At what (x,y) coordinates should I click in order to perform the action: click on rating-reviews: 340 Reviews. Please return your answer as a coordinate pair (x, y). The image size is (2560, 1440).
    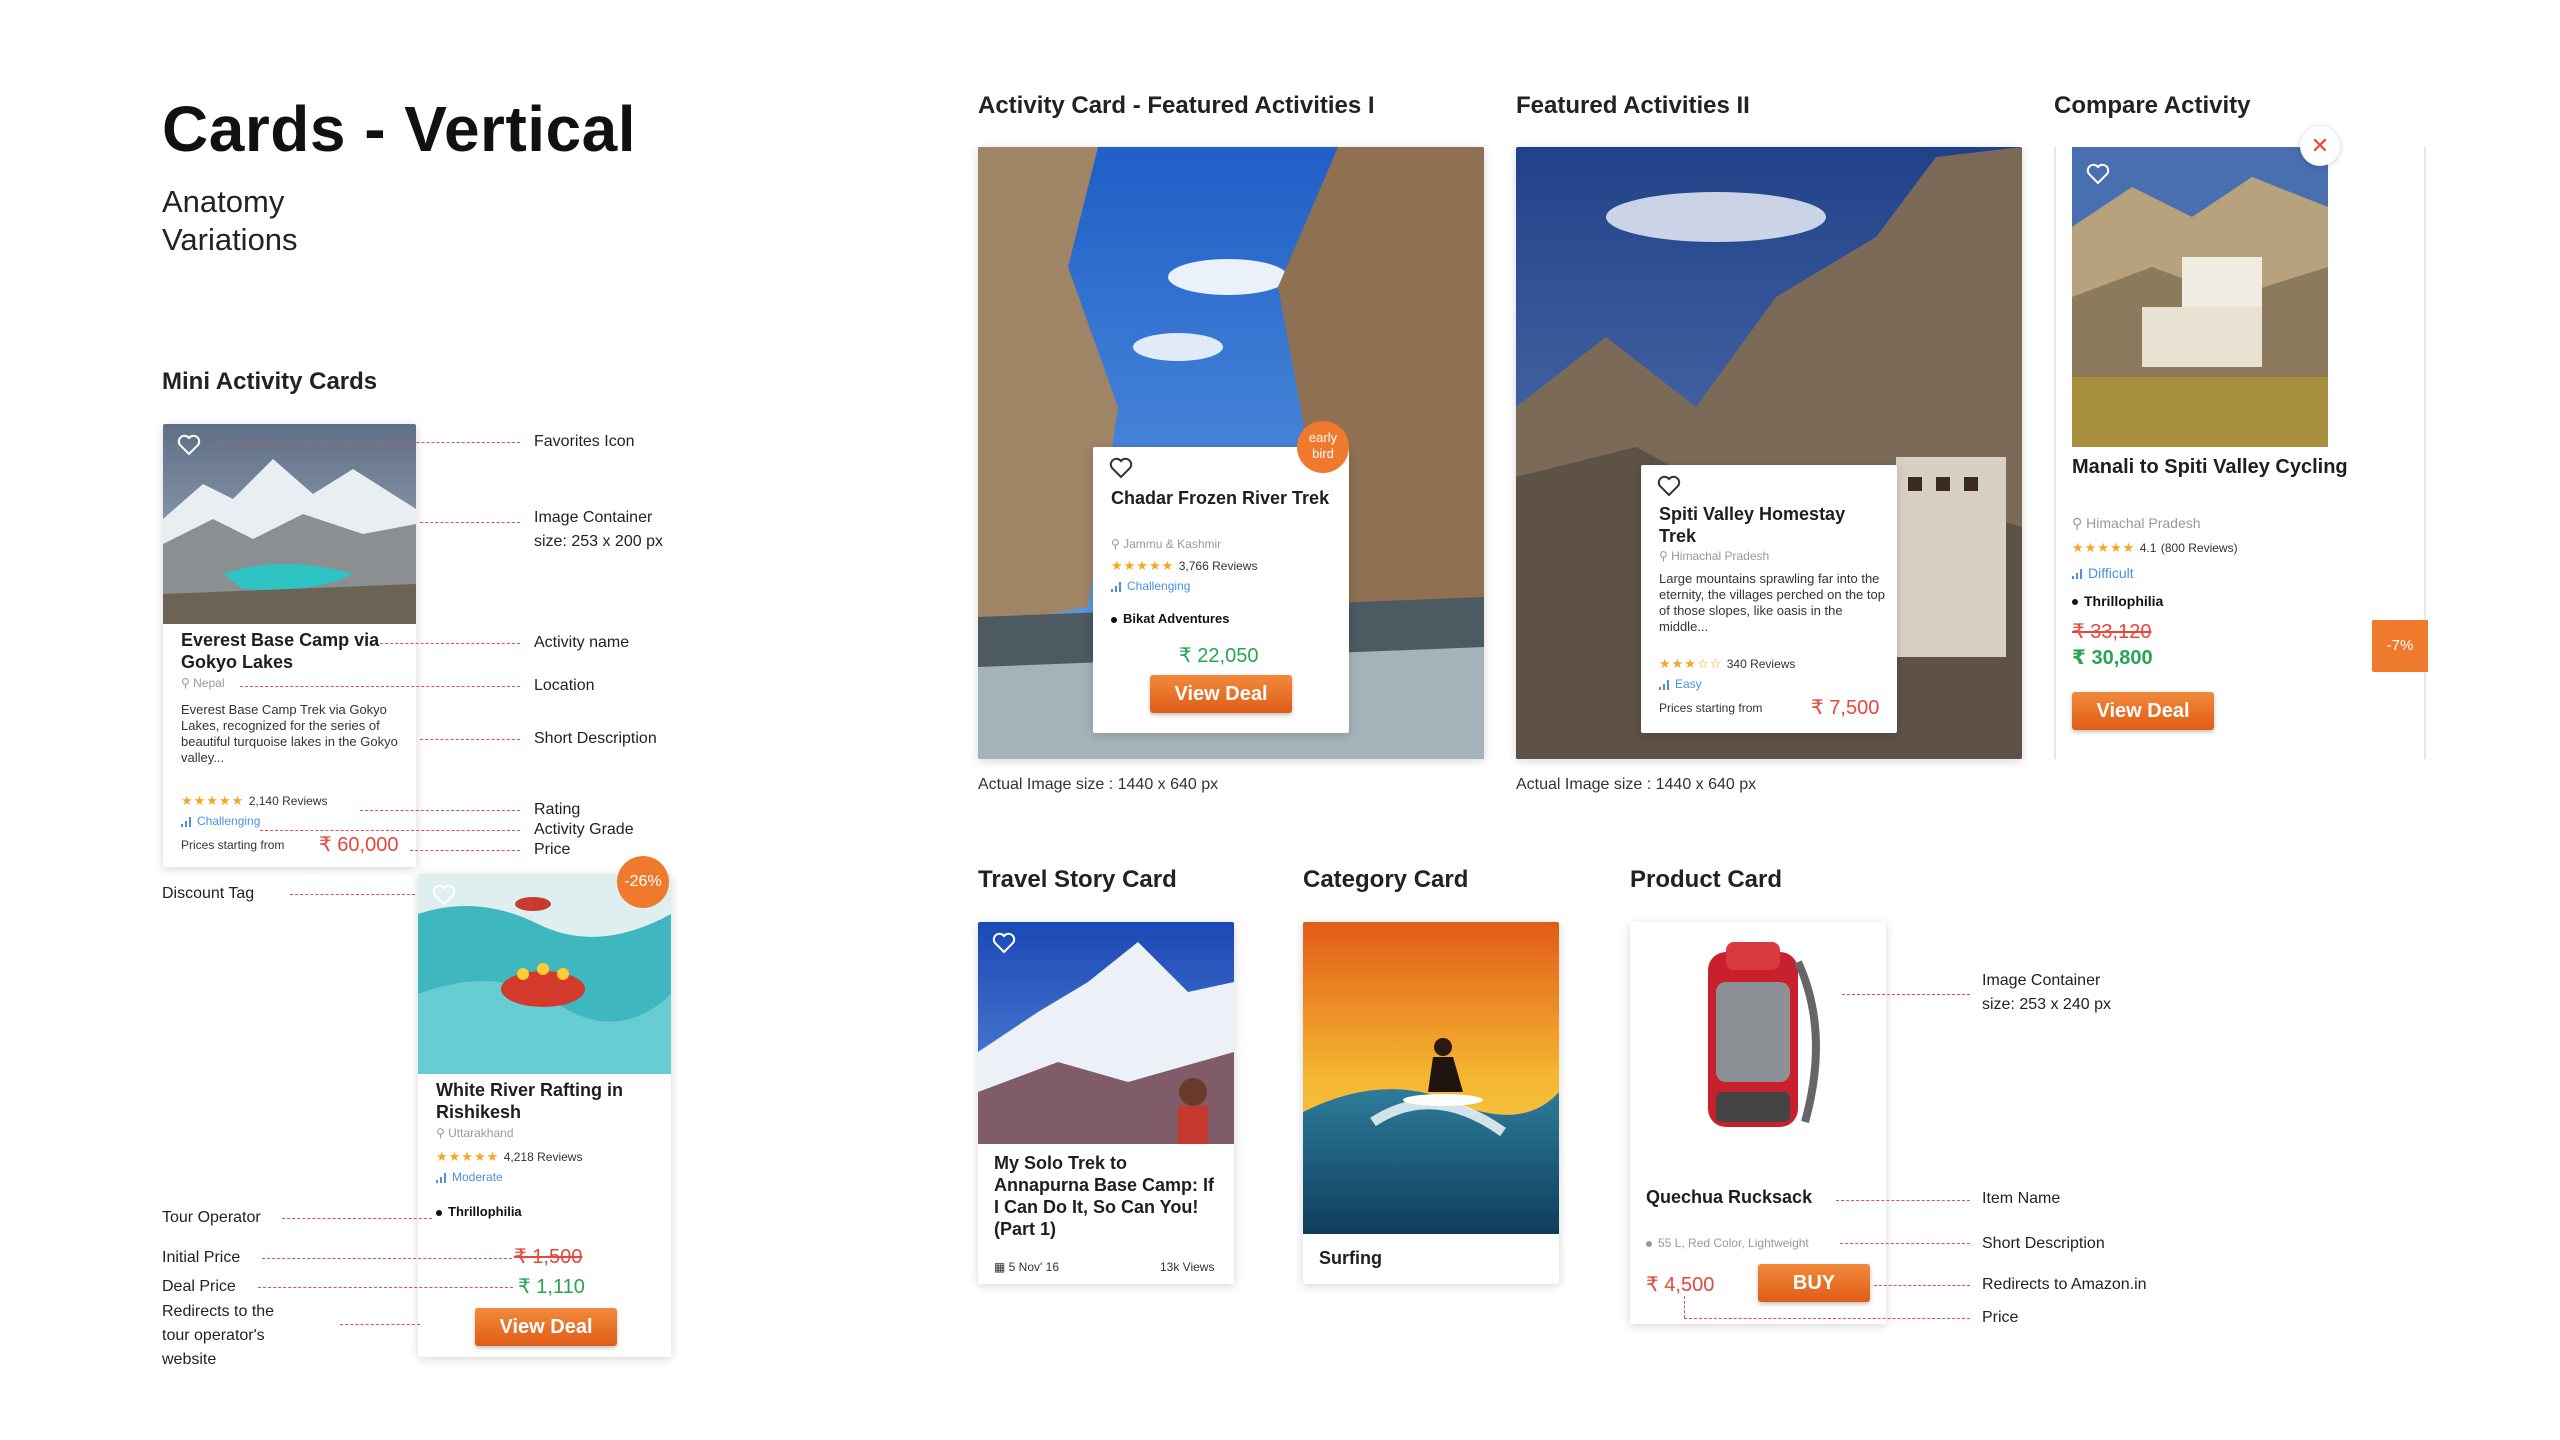
    Looking at the image, I should click on (1761, 664).